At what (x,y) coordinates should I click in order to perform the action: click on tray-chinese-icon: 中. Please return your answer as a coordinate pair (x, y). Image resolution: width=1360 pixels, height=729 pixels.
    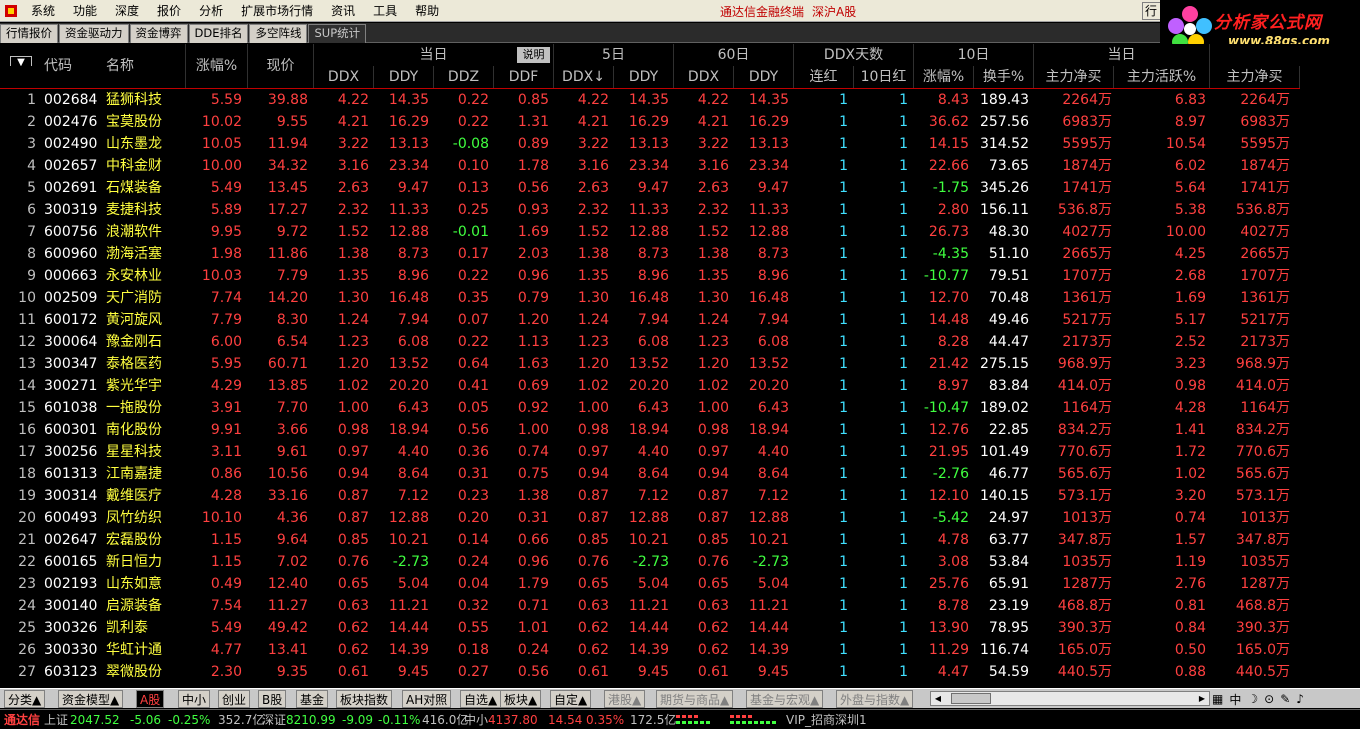
    Looking at the image, I should click on (1235, 699).